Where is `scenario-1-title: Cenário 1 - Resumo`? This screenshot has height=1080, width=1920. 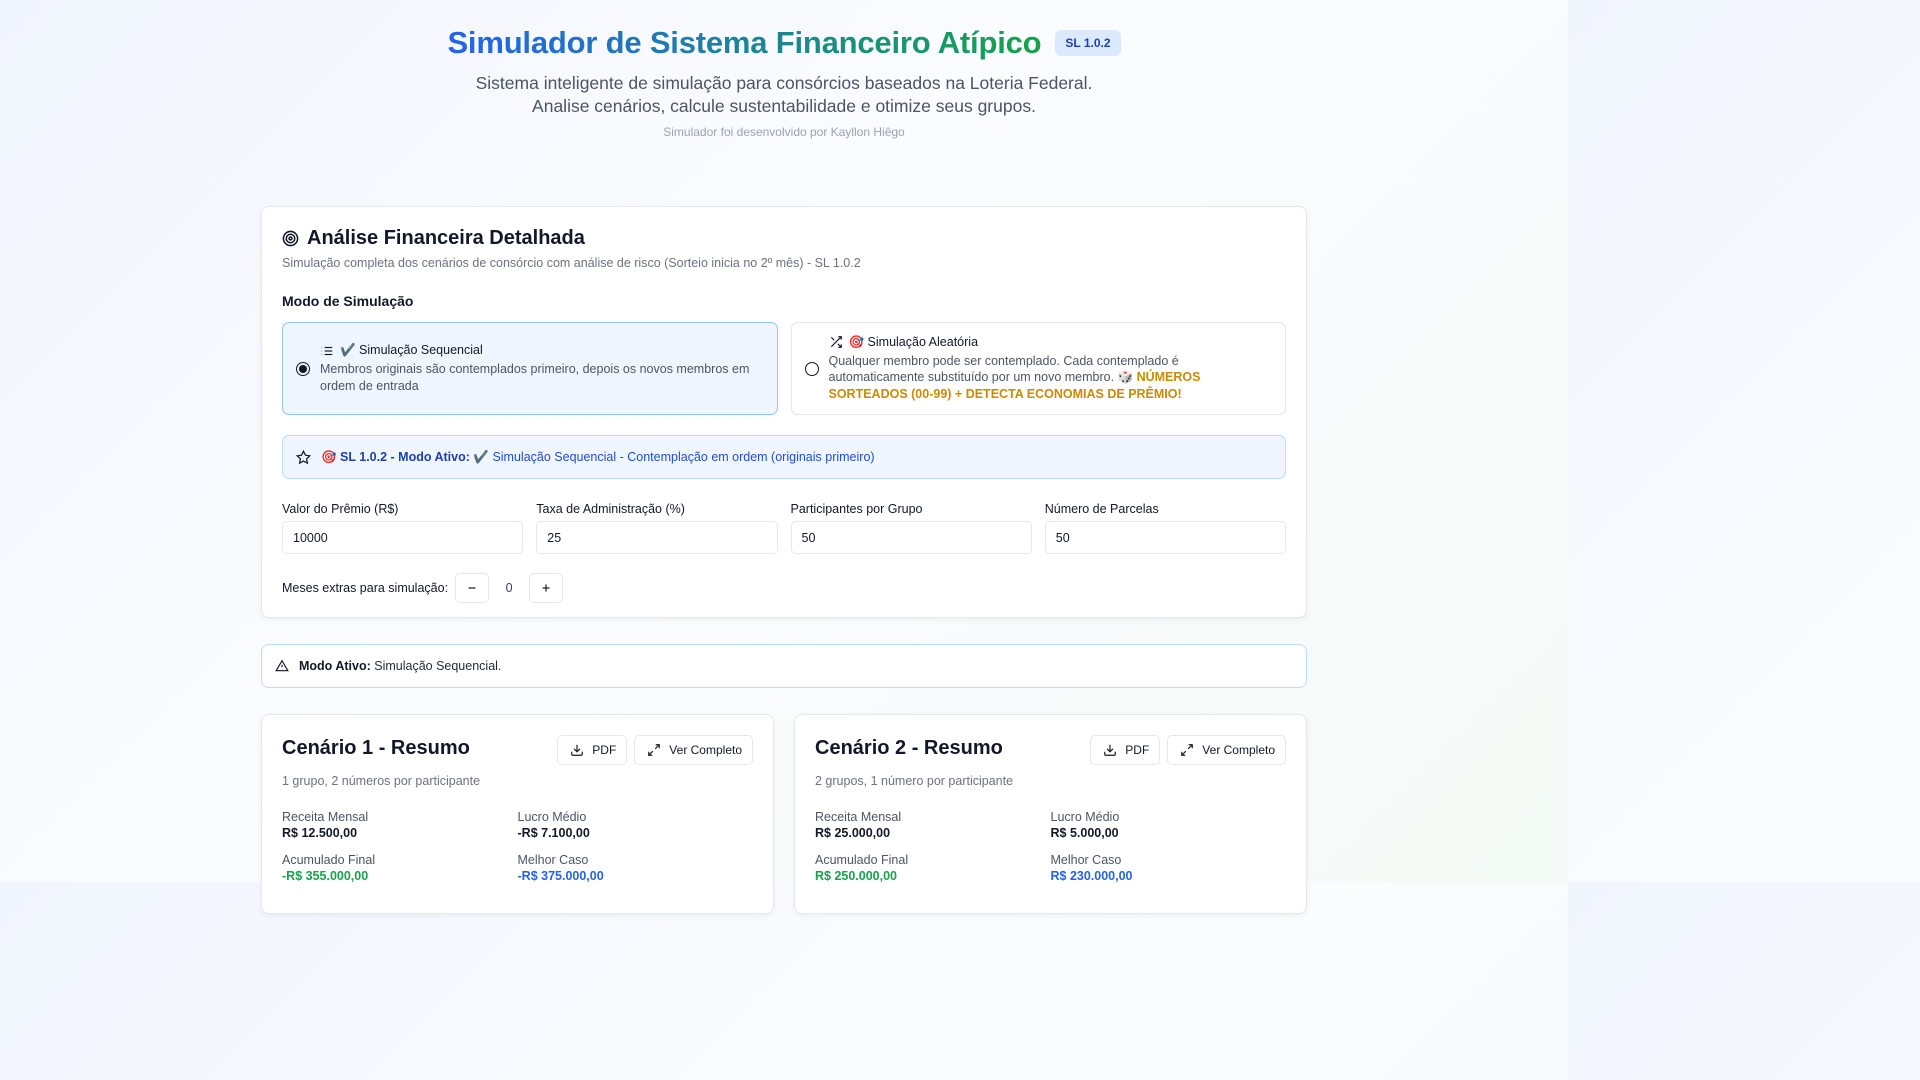
scenario-1-title: Cenário 1 - Resumo is located at coordinates (376, 748).